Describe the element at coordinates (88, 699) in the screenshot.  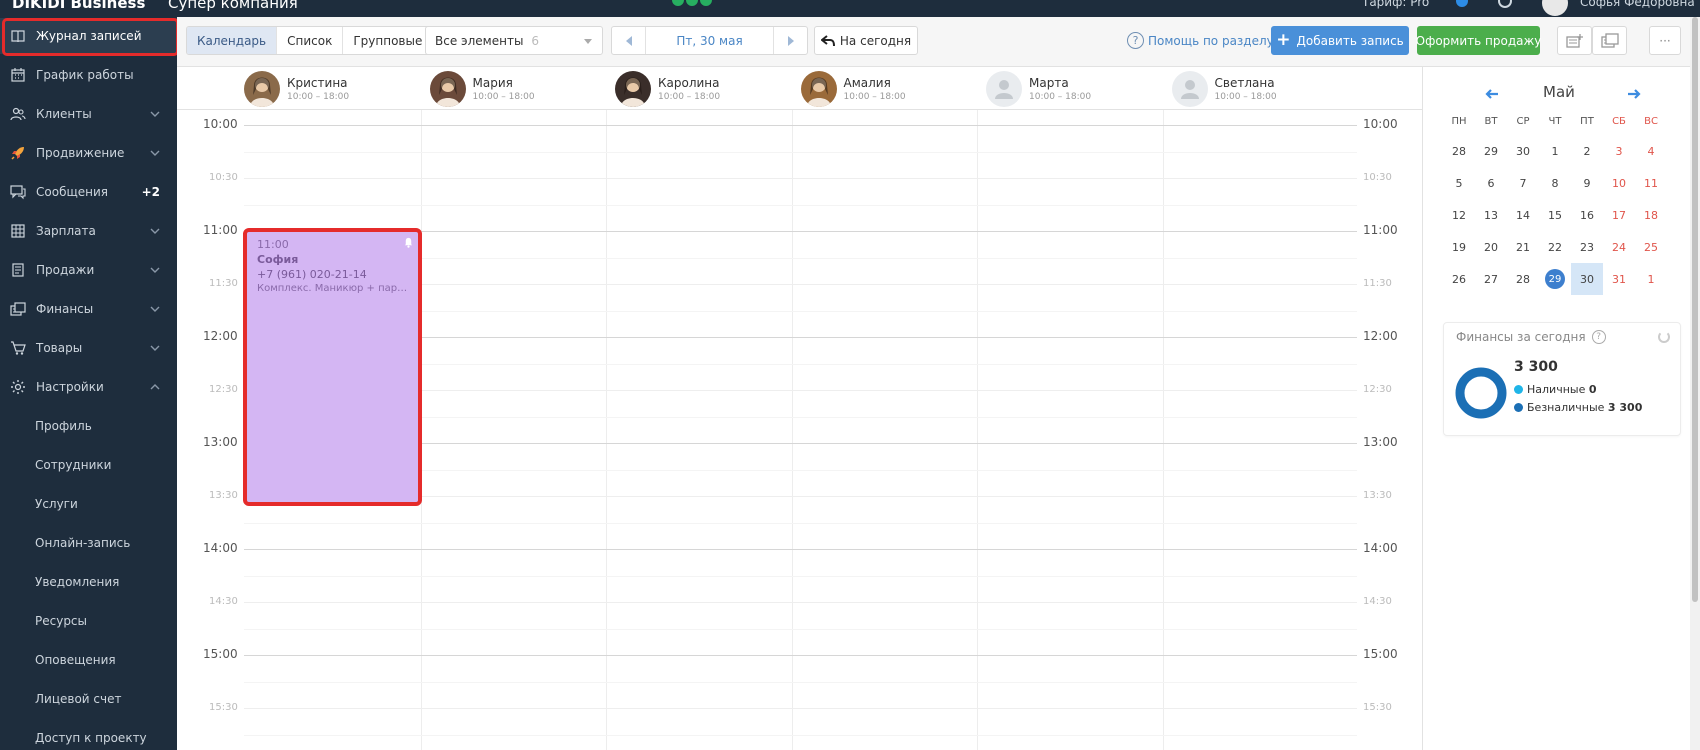
I see `settings-subitem-7: Лицевой счет` at that location.